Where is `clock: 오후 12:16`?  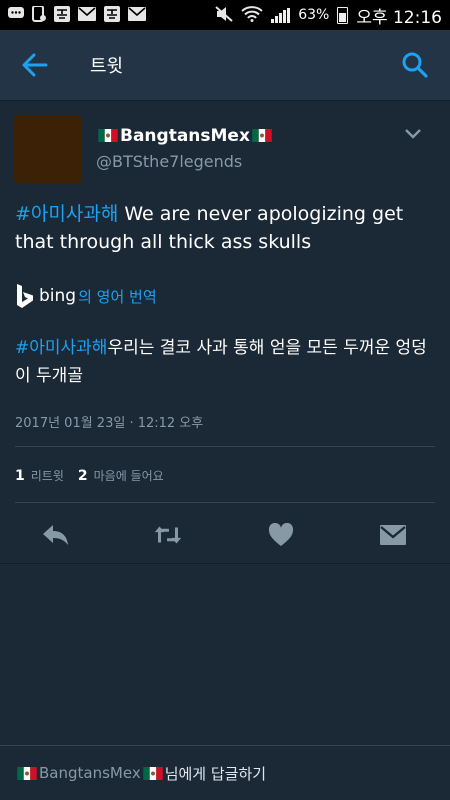 clock: 오후 12:16 is located at coordinates (399, 17).